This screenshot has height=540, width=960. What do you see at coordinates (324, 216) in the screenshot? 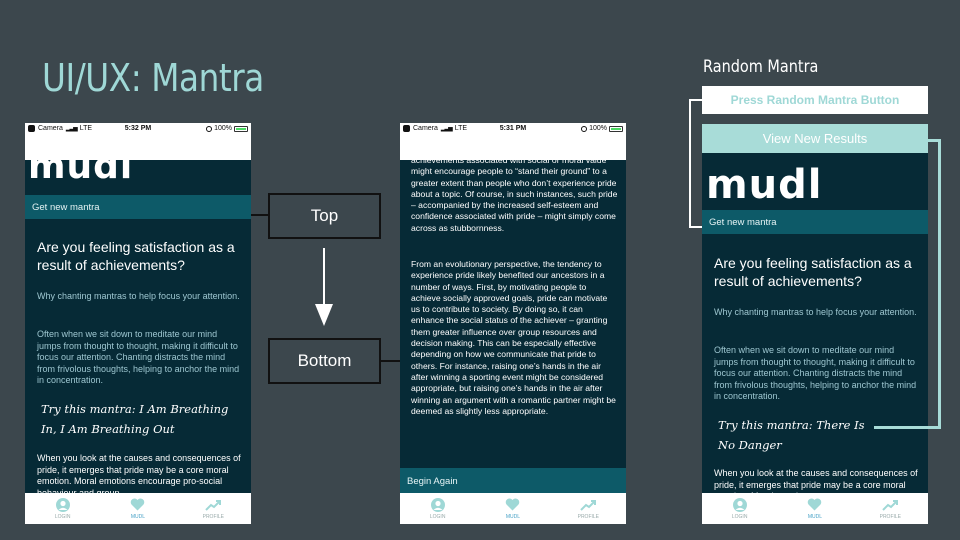
I see `top-label: Top` at bounding box center [324, 216].